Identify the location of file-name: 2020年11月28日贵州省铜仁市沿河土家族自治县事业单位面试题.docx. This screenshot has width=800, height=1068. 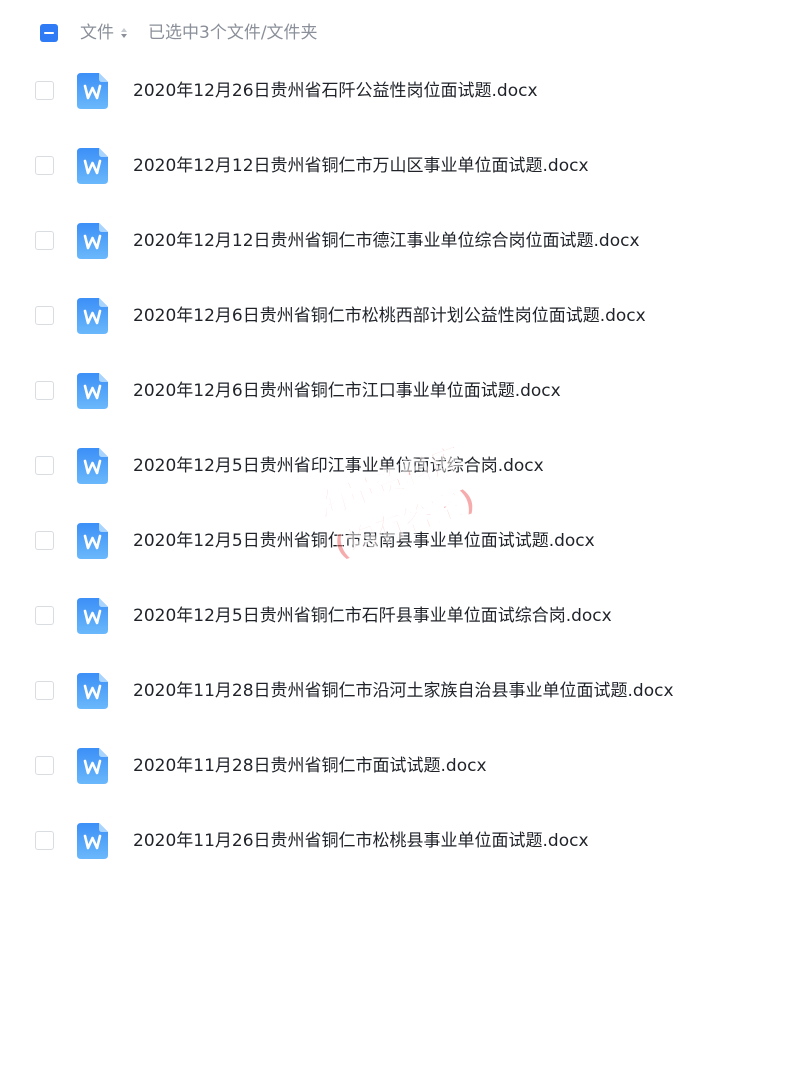
(403, 691).